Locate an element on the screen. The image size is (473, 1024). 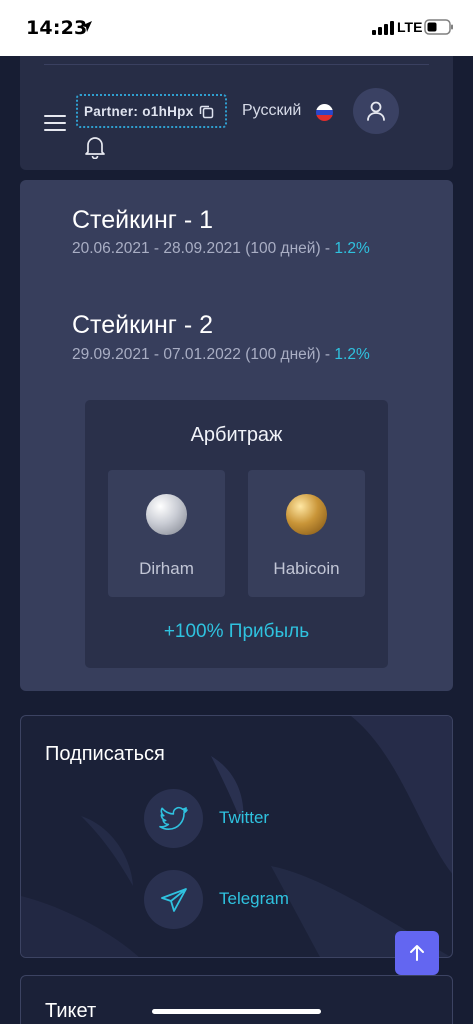
bell-icon is located at coordinates (95, 147).